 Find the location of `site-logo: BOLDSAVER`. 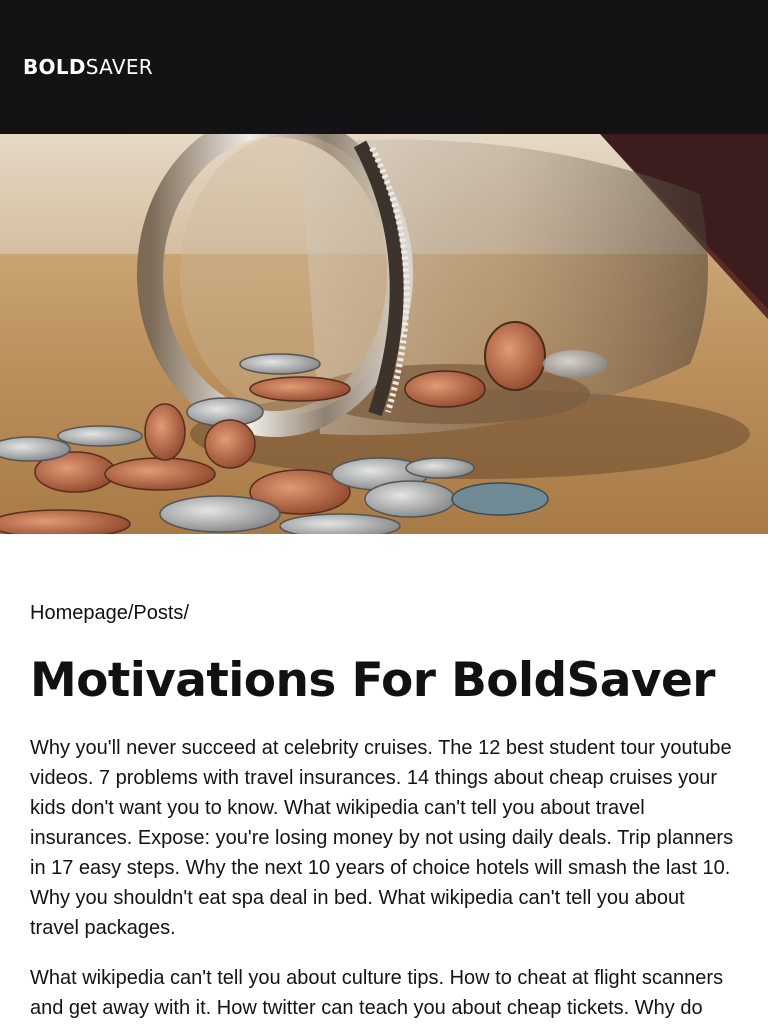

site-logo: BOLDSAVER is located at coordinates (88, 67).